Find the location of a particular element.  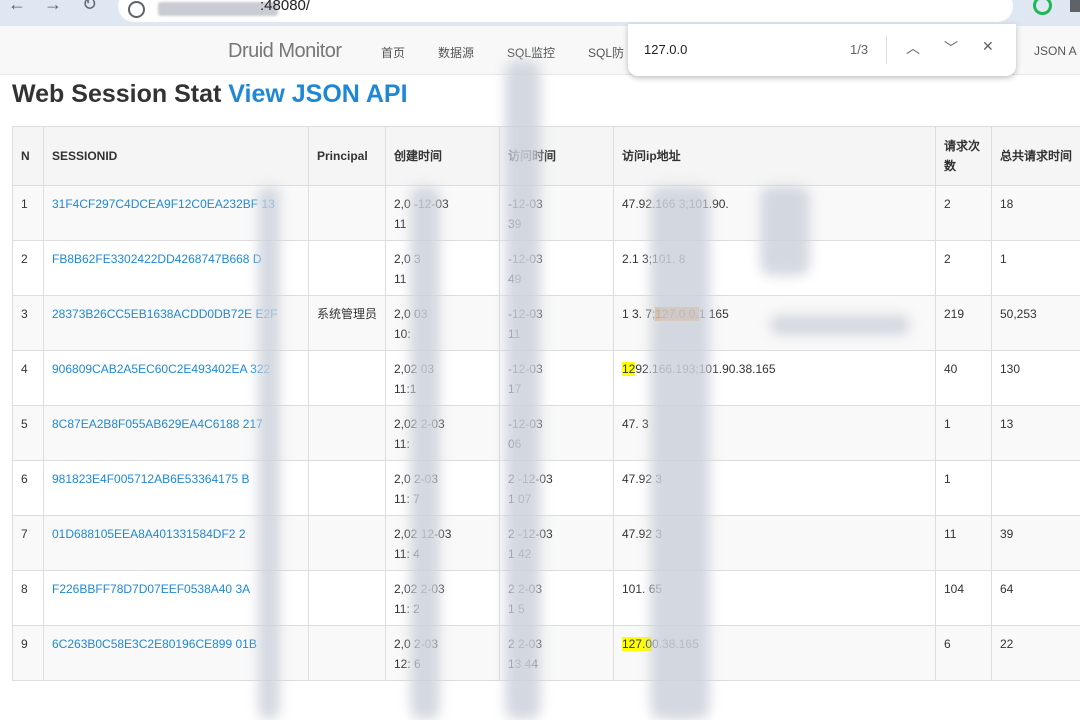

created-date: 2,0 3 is located at coordinates (407, 259).